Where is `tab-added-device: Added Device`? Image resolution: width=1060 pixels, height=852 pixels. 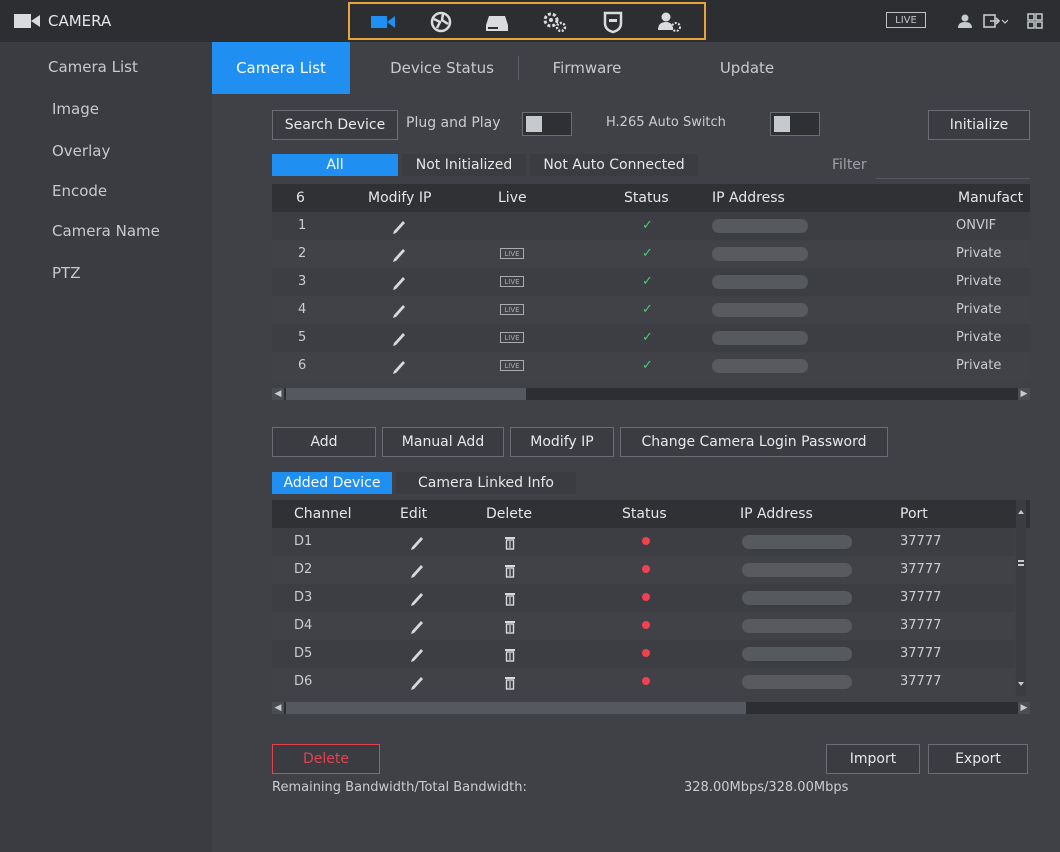
tab-added-device: Added Device is located at coordinates (332, 483).